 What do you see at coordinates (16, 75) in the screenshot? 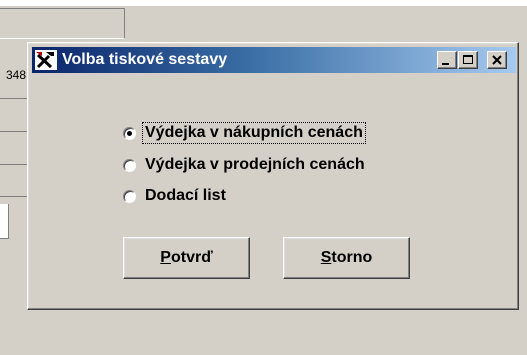
I see `background-partial-text: 348` at bounding box center [16, 75].